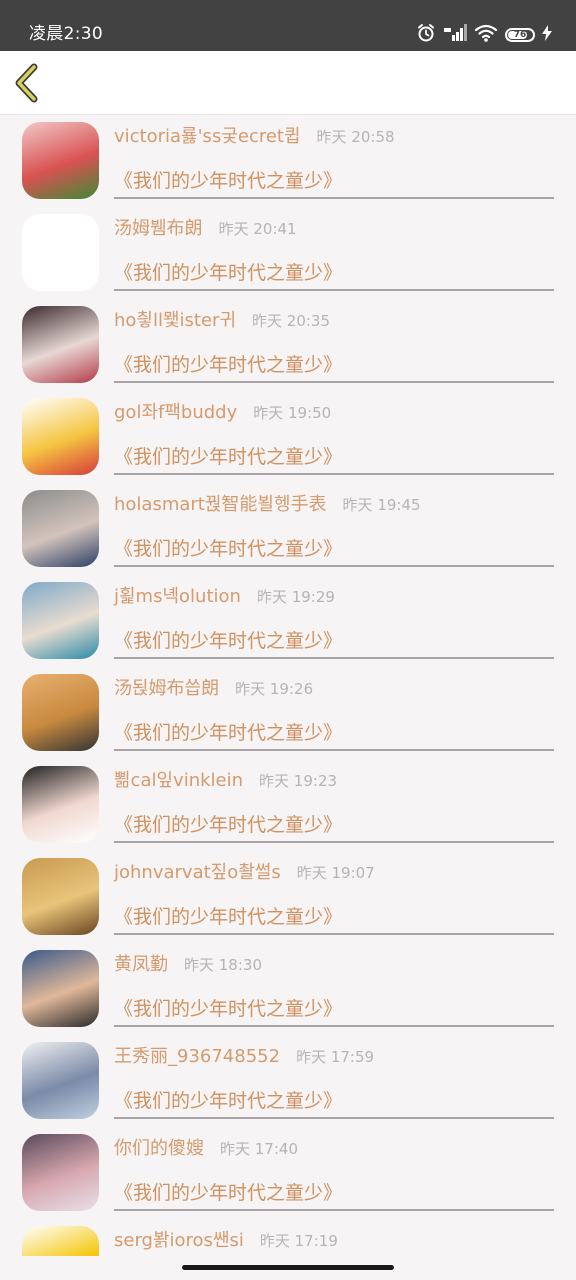 The height and width of the screenshot is (1280, 576). What do you see at coordinates (141, 964) in the screenshot?
I see `sender-name: 黄凤勤` at bounding box center [141, 964].